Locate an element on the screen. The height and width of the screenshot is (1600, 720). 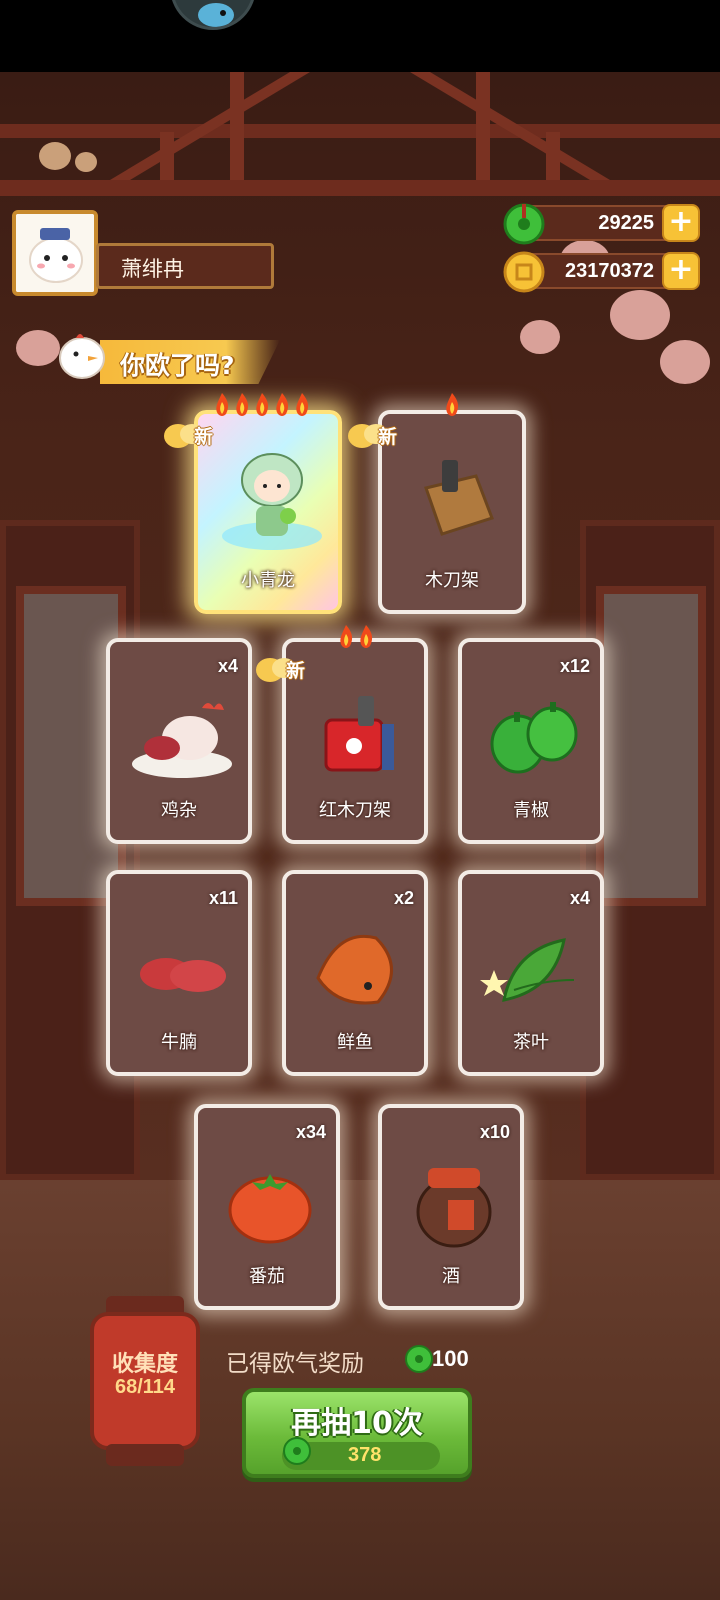
card-count: x11 is located at coordinates (223, 898).